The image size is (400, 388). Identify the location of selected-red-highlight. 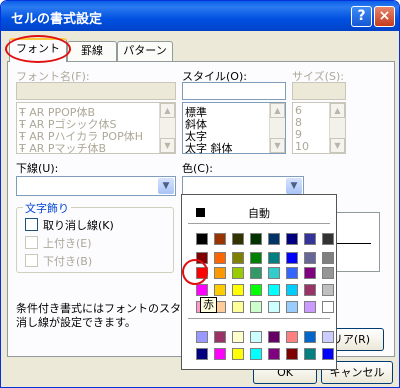
(195, 272).